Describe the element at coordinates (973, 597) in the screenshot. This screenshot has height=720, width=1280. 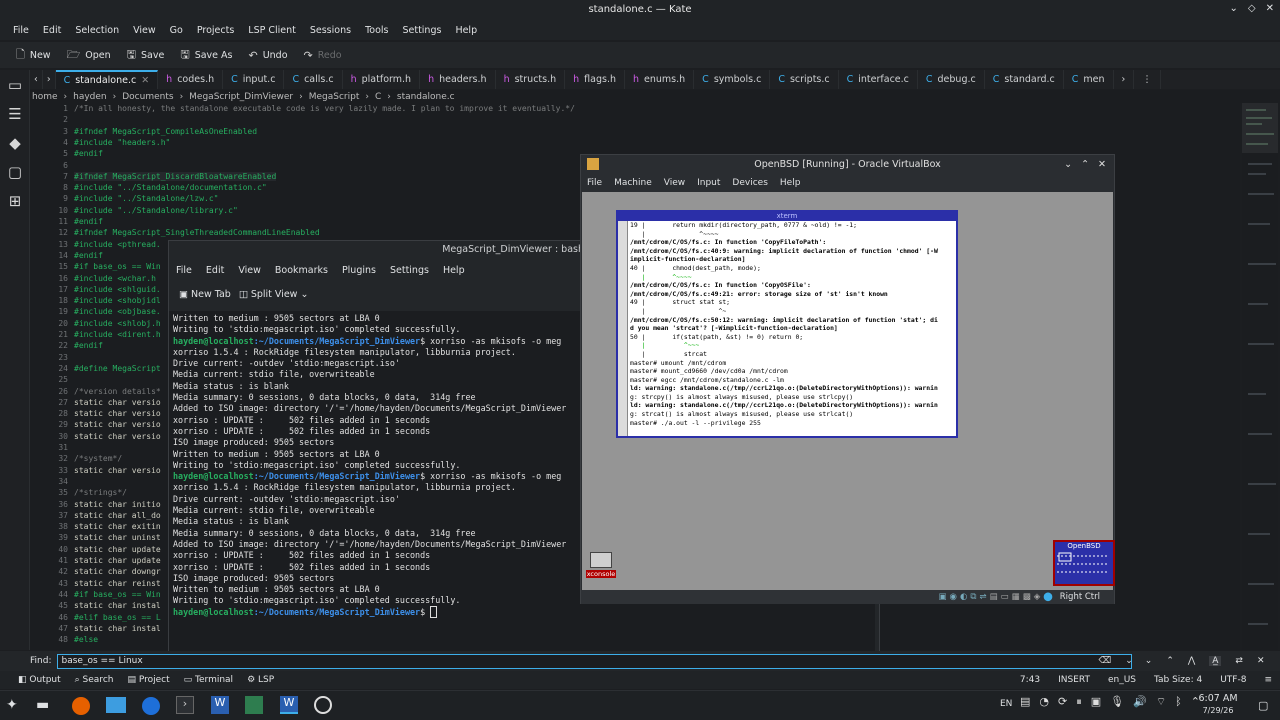
I see `network-icon: ⧉` at that location.